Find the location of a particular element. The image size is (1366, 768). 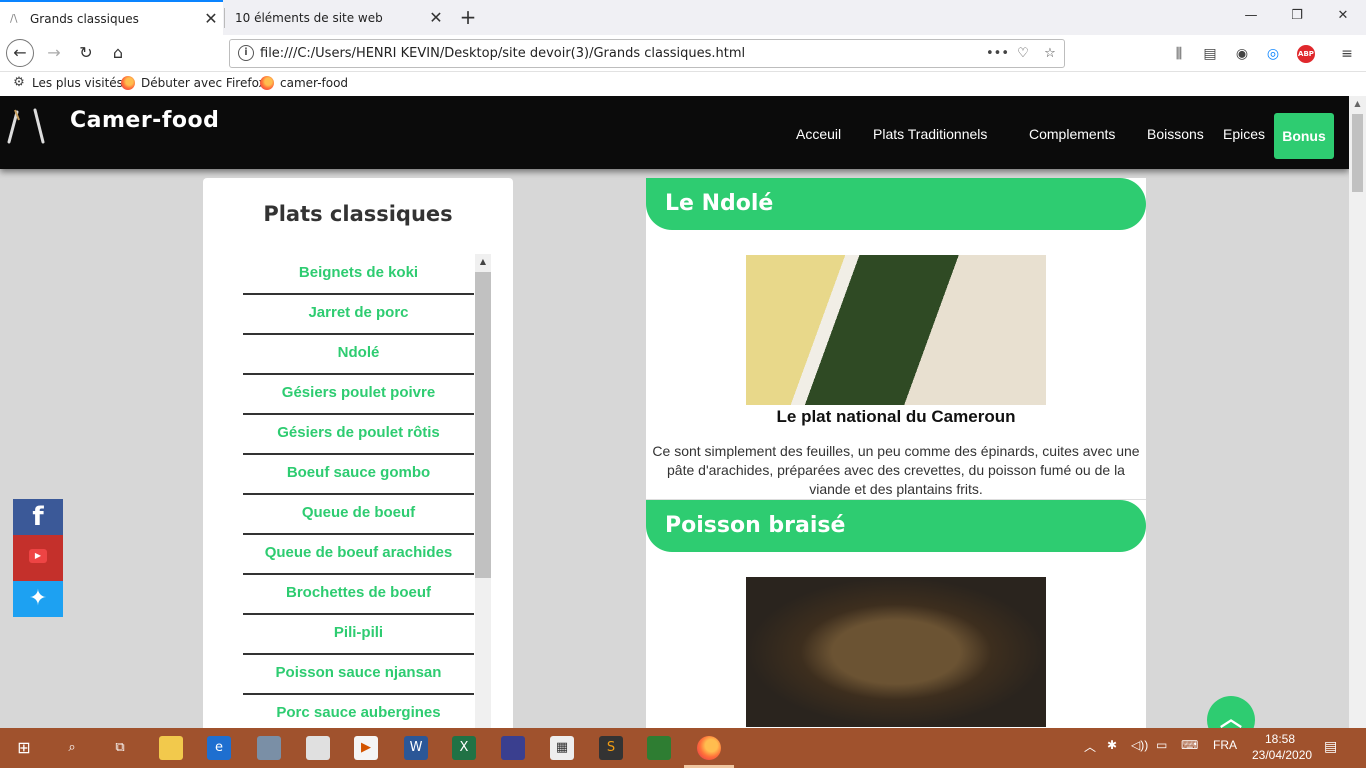

list-item: Poisson sauce njansan is located at coordinates (358, 675).